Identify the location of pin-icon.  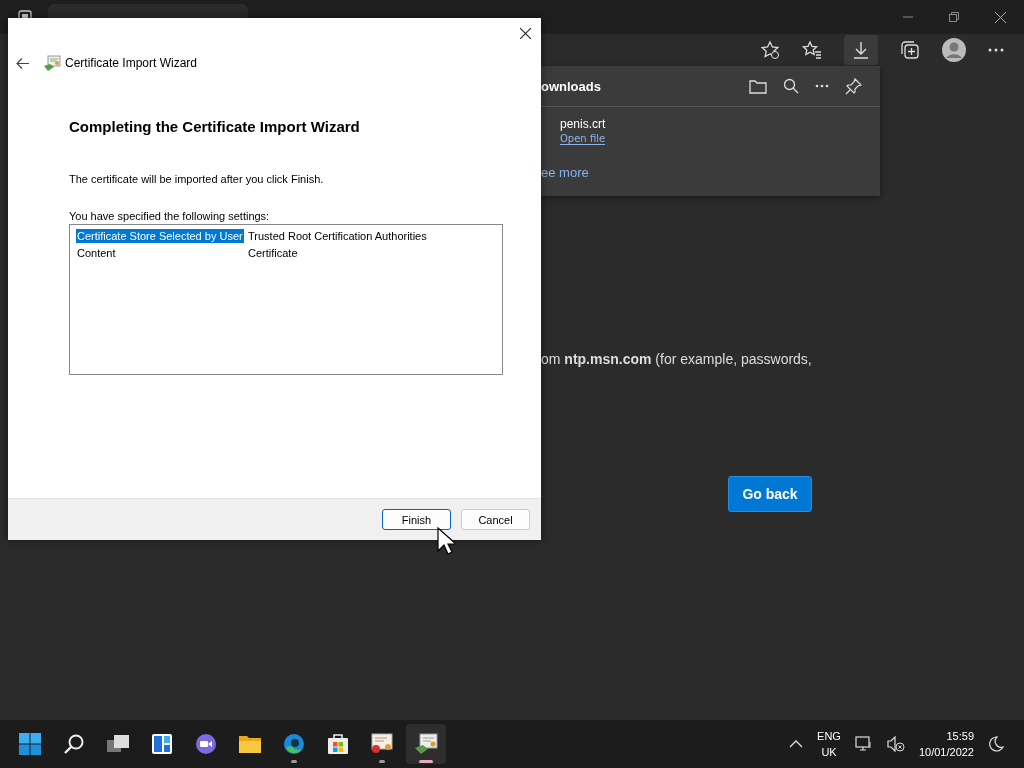
(853, 86).